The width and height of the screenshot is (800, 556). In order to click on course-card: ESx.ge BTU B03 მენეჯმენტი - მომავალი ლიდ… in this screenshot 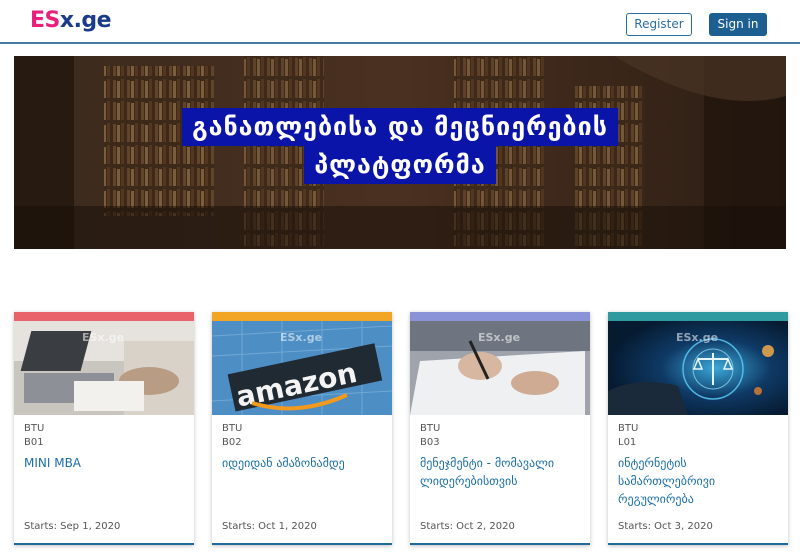, I will do `click(500, 428)`.